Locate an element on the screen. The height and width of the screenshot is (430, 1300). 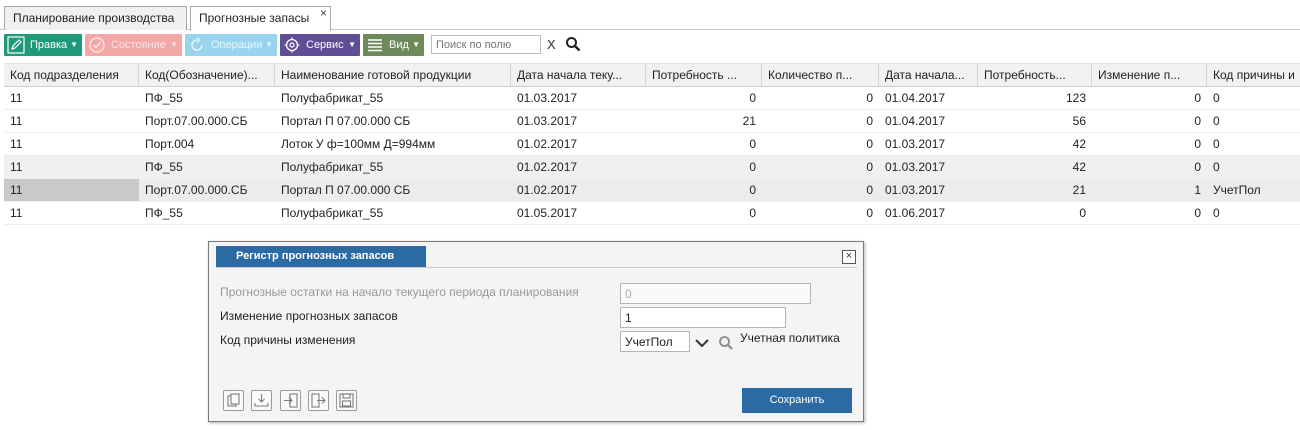
table-cell: Полуфабрикат_55 is located at coordinates (332, 167).